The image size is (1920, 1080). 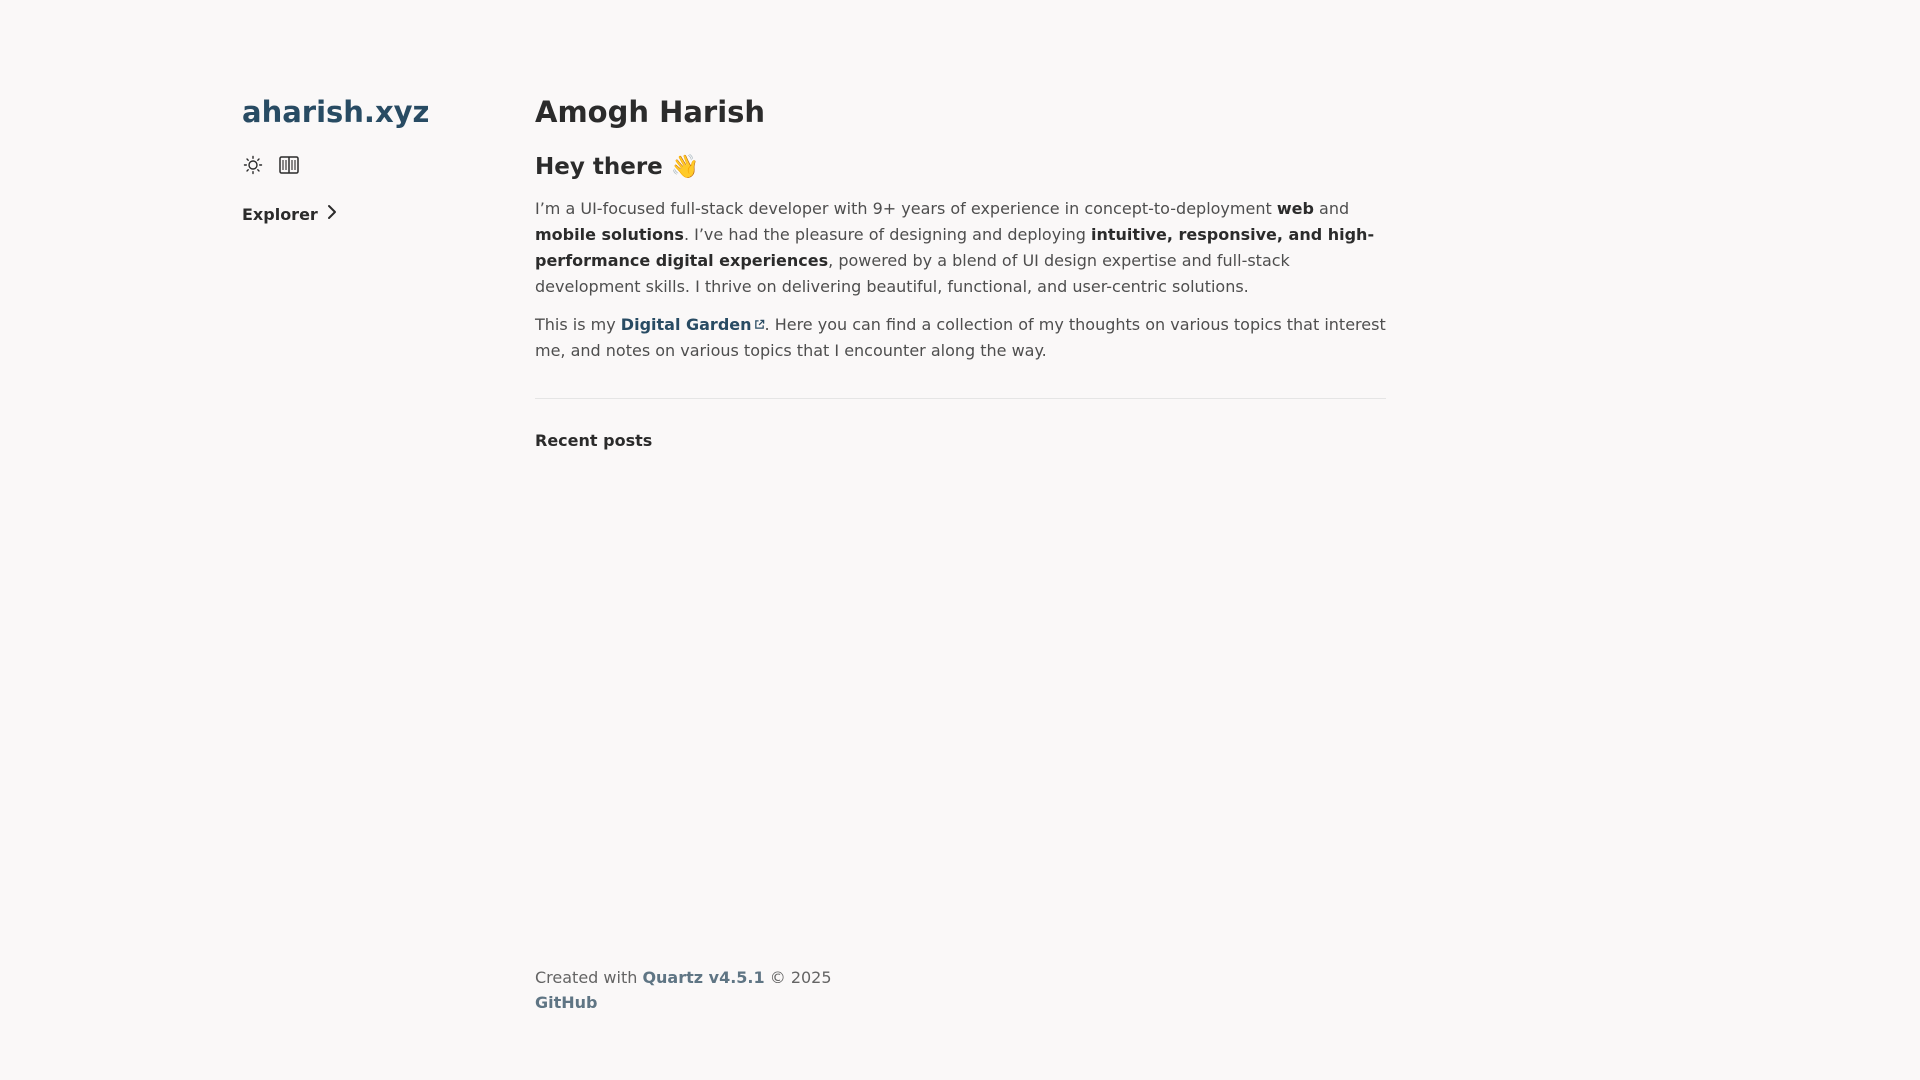 What do you see at coordinates (650, 112) in the screenshot?
I see `page-title: Amogh Harish` at bounding box center [650, 112].